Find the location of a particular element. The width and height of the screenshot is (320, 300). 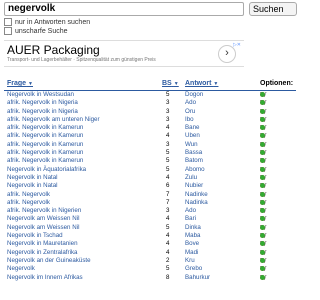

answer-link: Bassa is located at coordinates (193, 153).